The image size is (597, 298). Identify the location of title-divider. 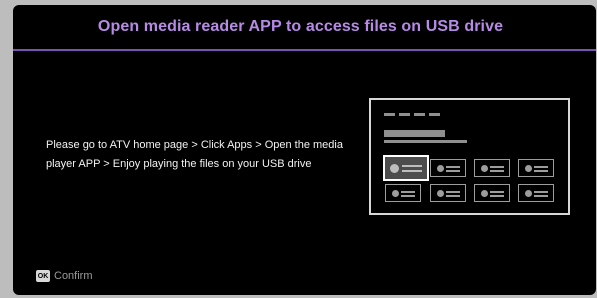
(304, 50).